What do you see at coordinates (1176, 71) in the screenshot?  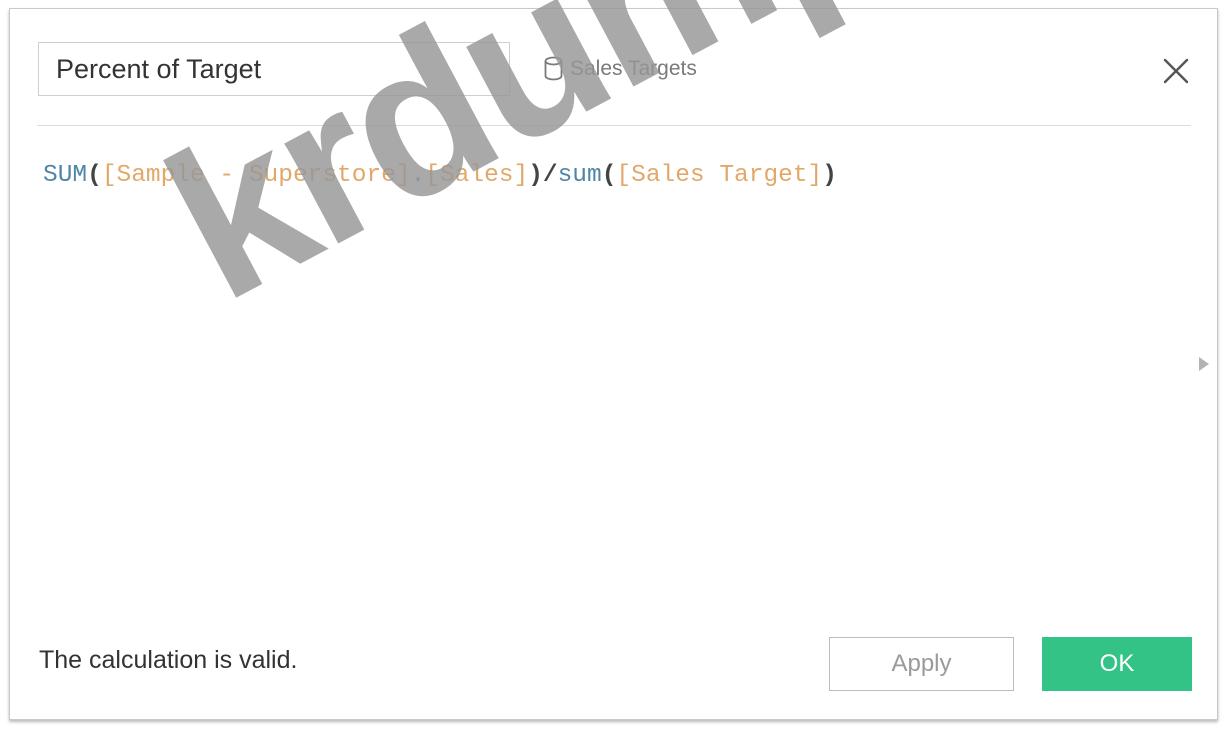 I see `close-icon` at bounding box center [1176, 71].